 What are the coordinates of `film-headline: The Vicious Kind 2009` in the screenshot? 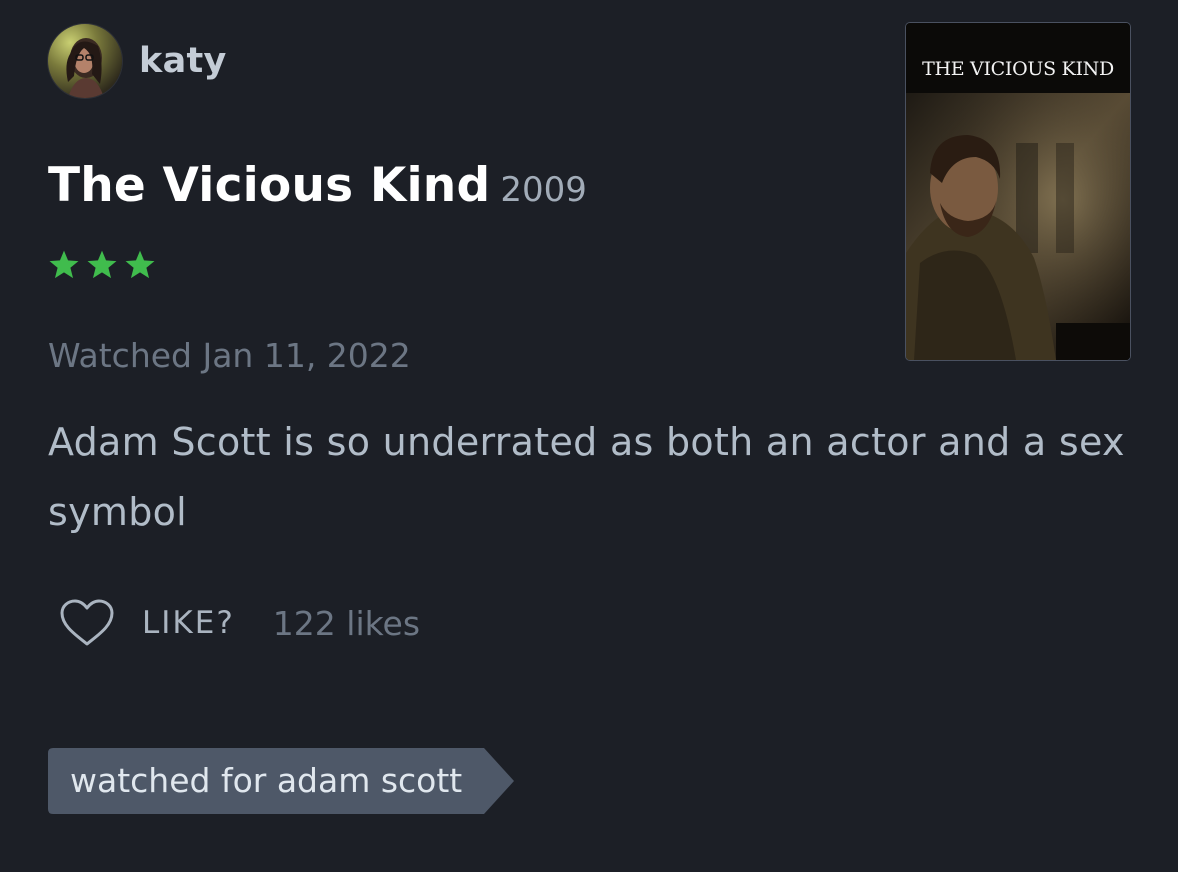 It's located at (317, 185).